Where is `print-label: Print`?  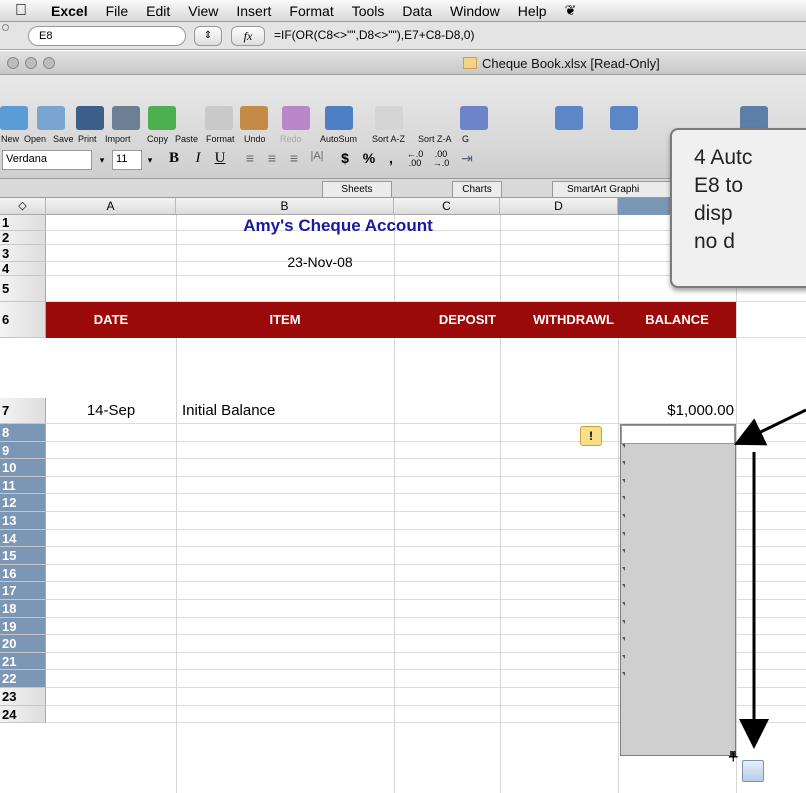
print-label: Print is located at coordinates (87, 139).